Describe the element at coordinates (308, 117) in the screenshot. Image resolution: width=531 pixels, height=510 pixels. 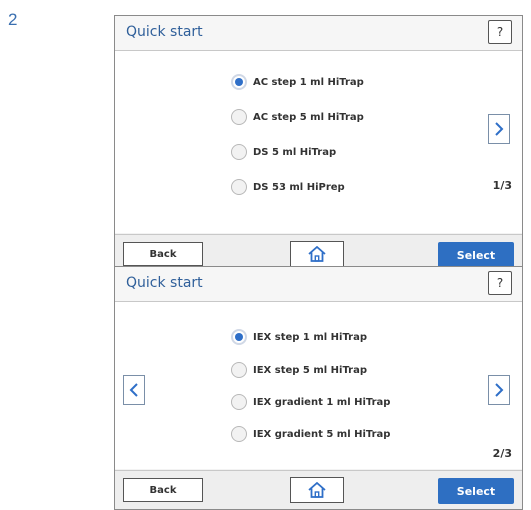
I see `option-label: AC step 5 ml HiTrap` at that location.